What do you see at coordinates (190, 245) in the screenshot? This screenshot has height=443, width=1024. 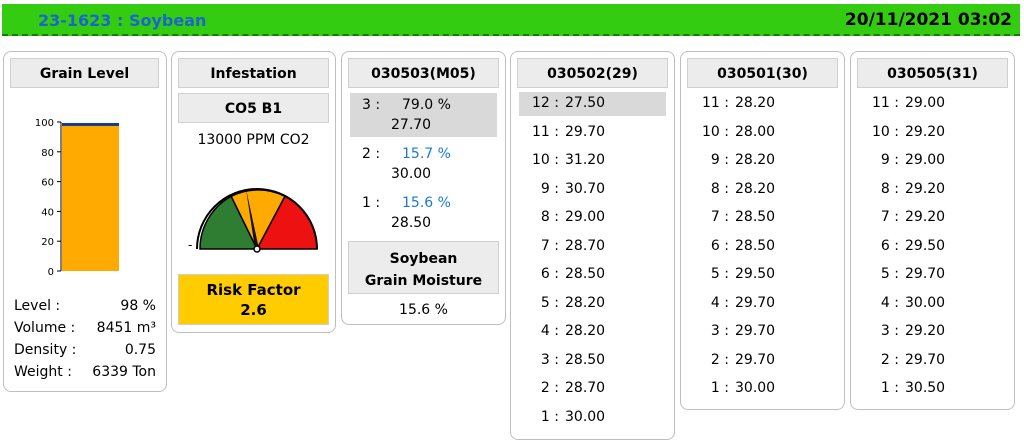 I see `gauge-minus-label: -` at bounding box center [190, 245].